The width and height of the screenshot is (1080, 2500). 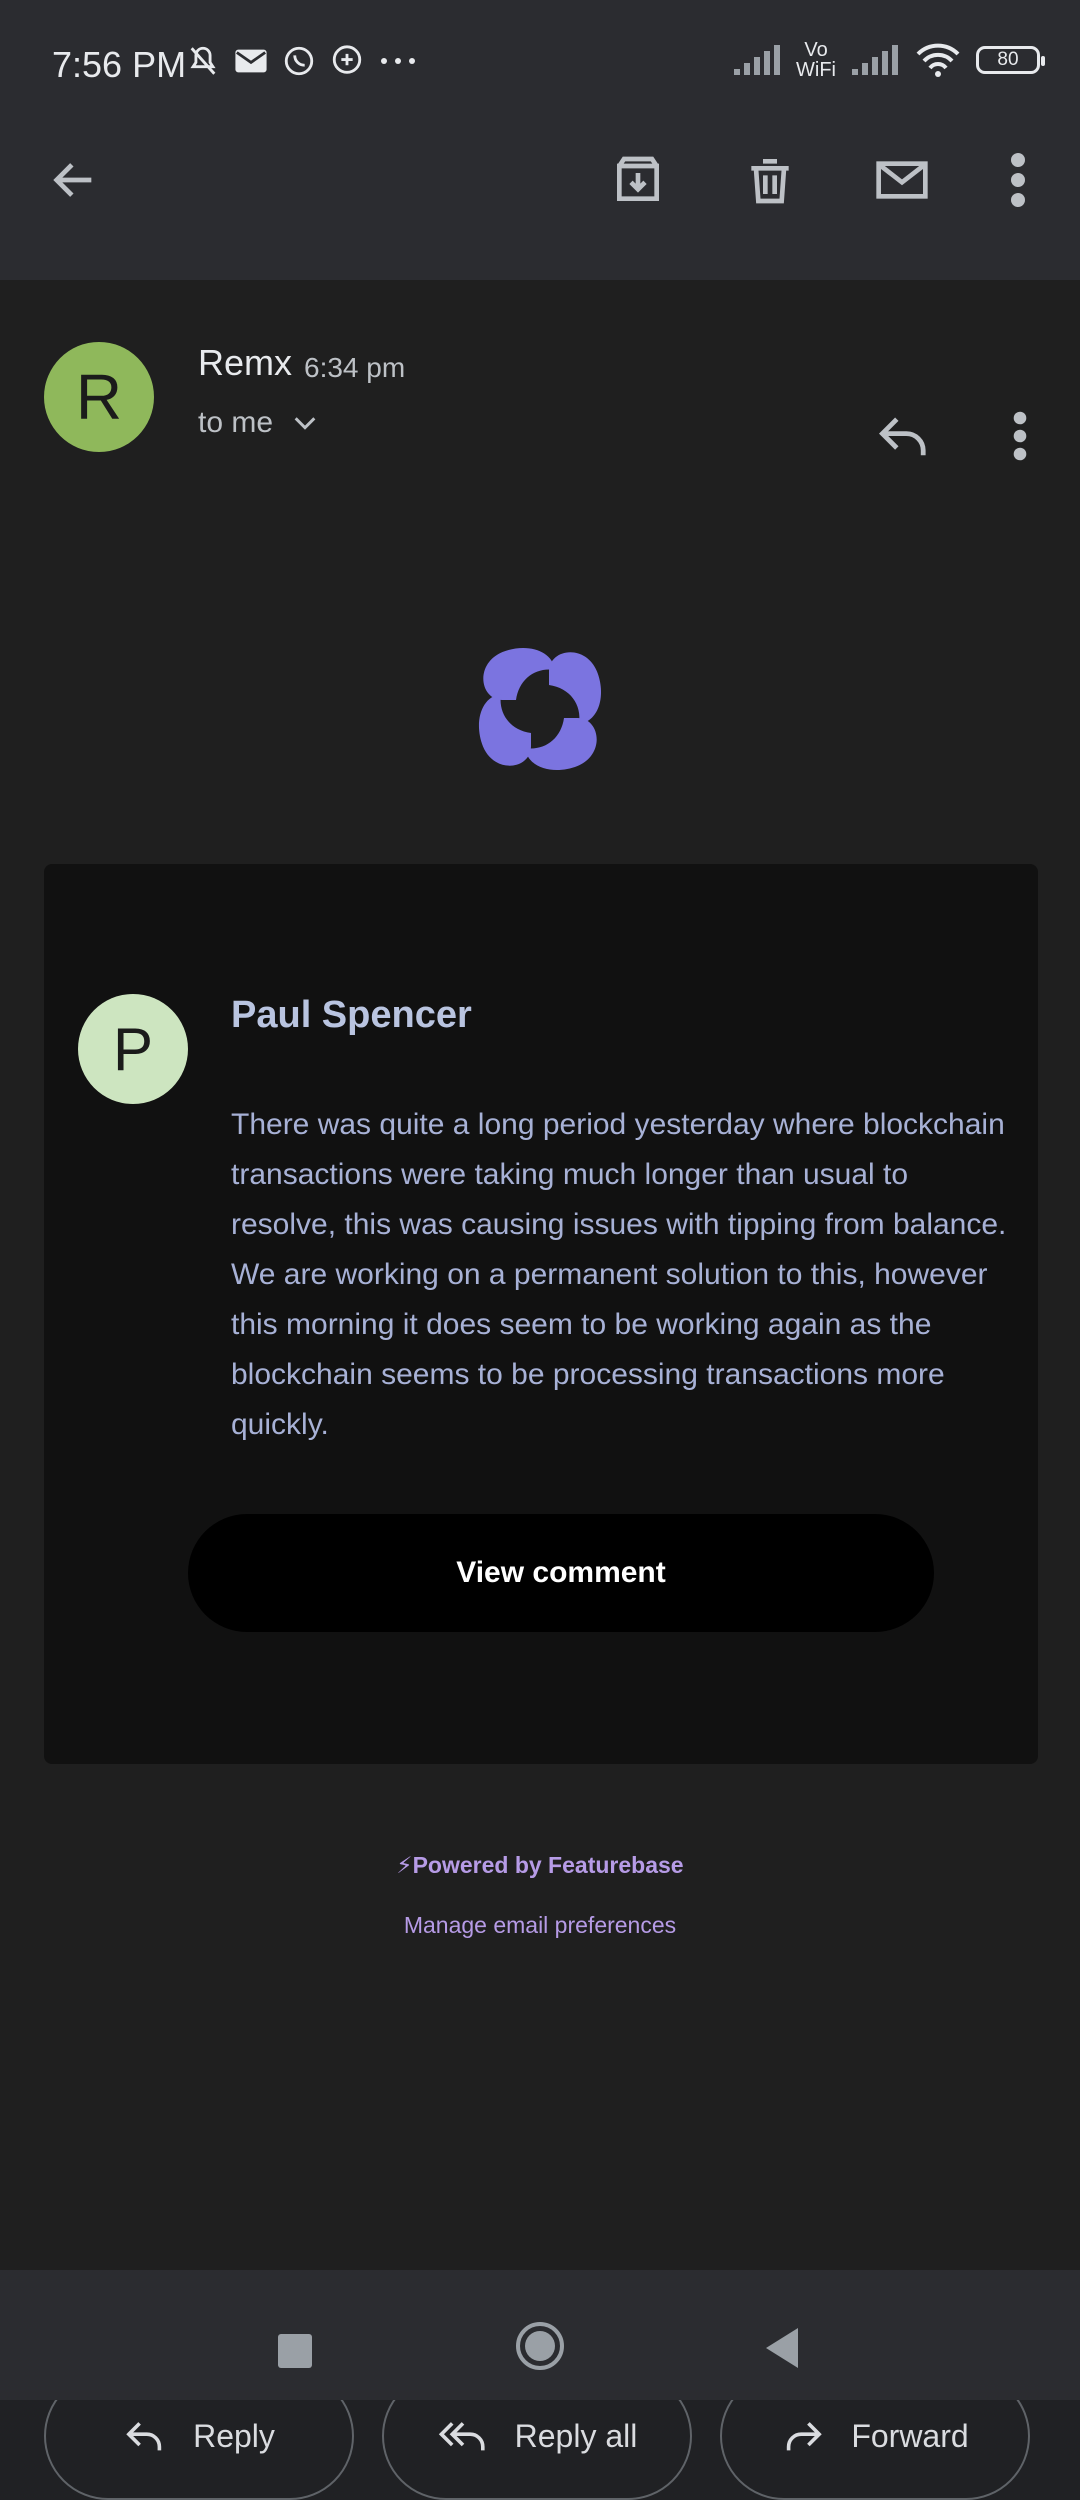 I want to click on more-notifications-icon, so click(x=398, y=61).